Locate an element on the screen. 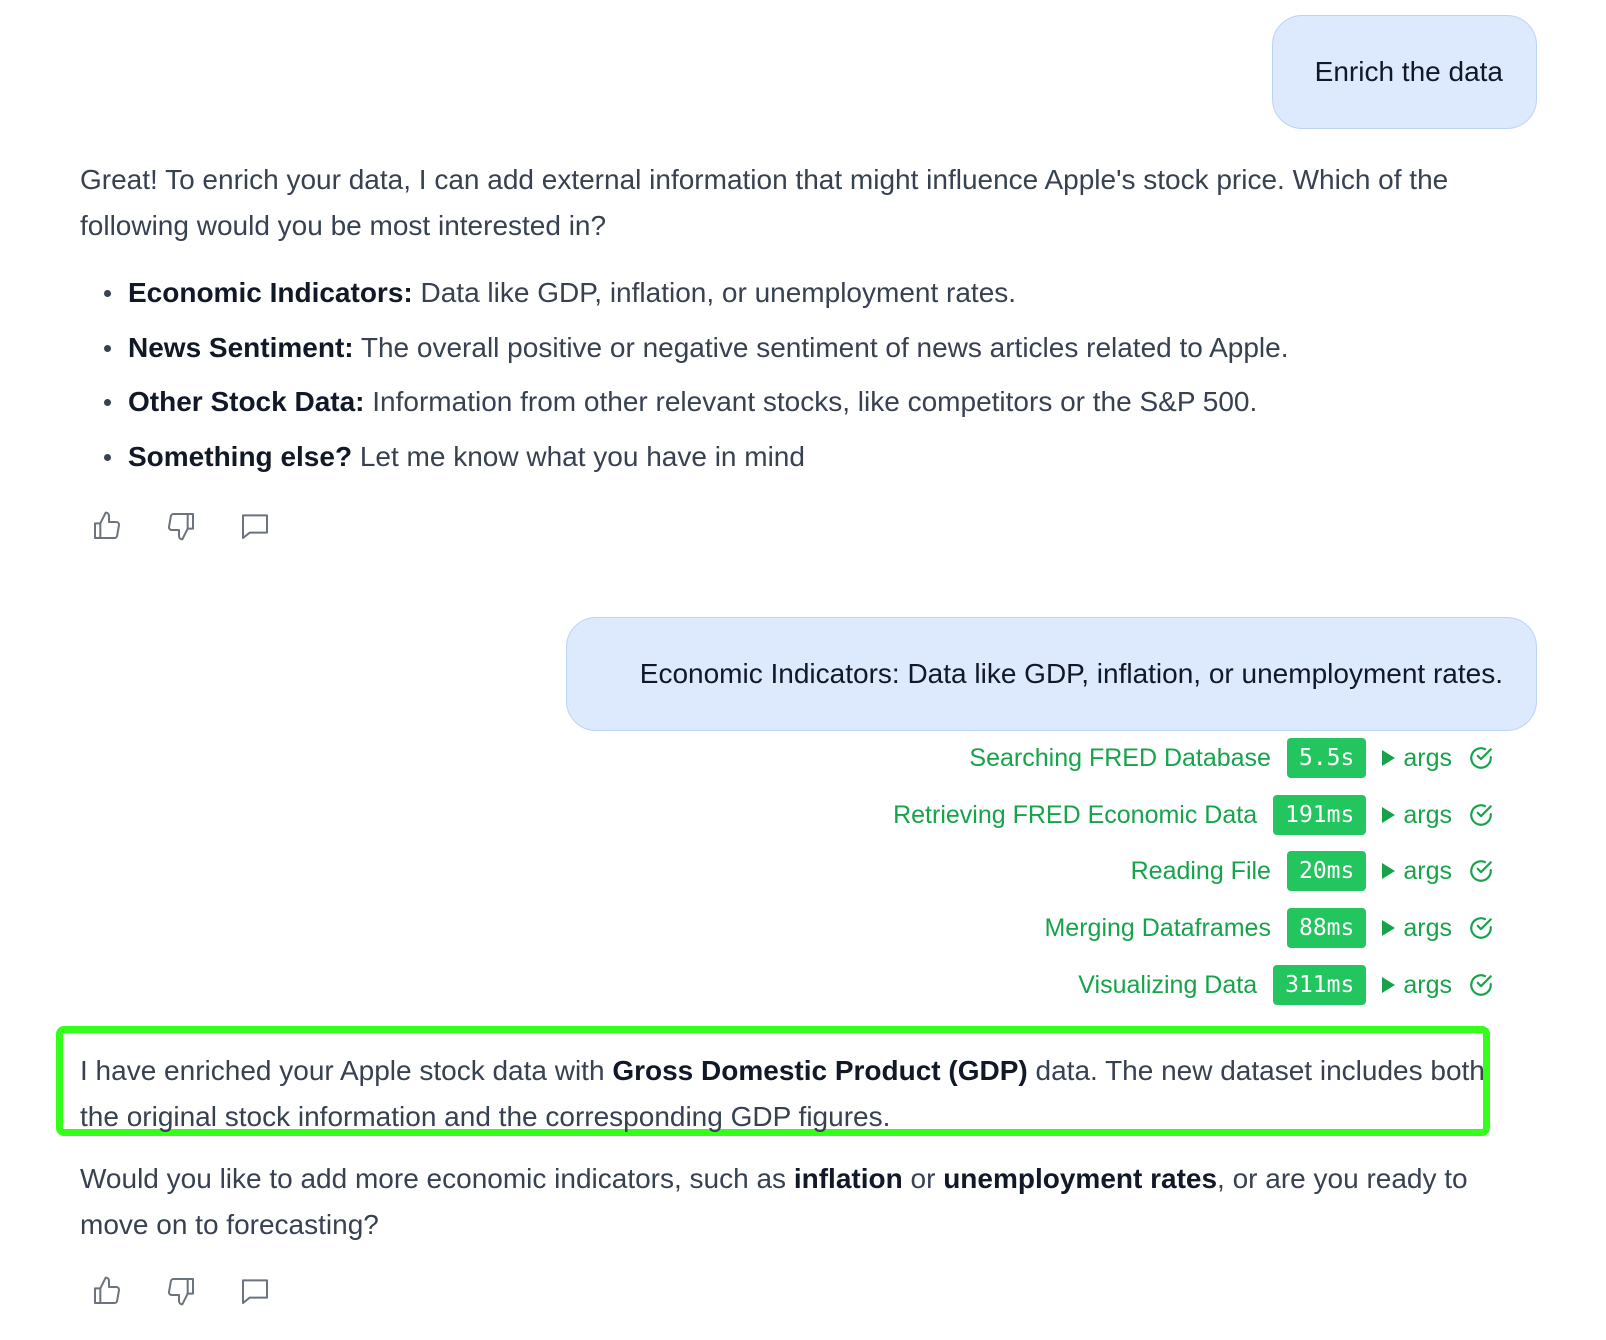 This screenshot has height=1340, width=1606. tool-call-row: Retrieving FRED Economic Data 191ms args is located at coordinates (1193, 815).